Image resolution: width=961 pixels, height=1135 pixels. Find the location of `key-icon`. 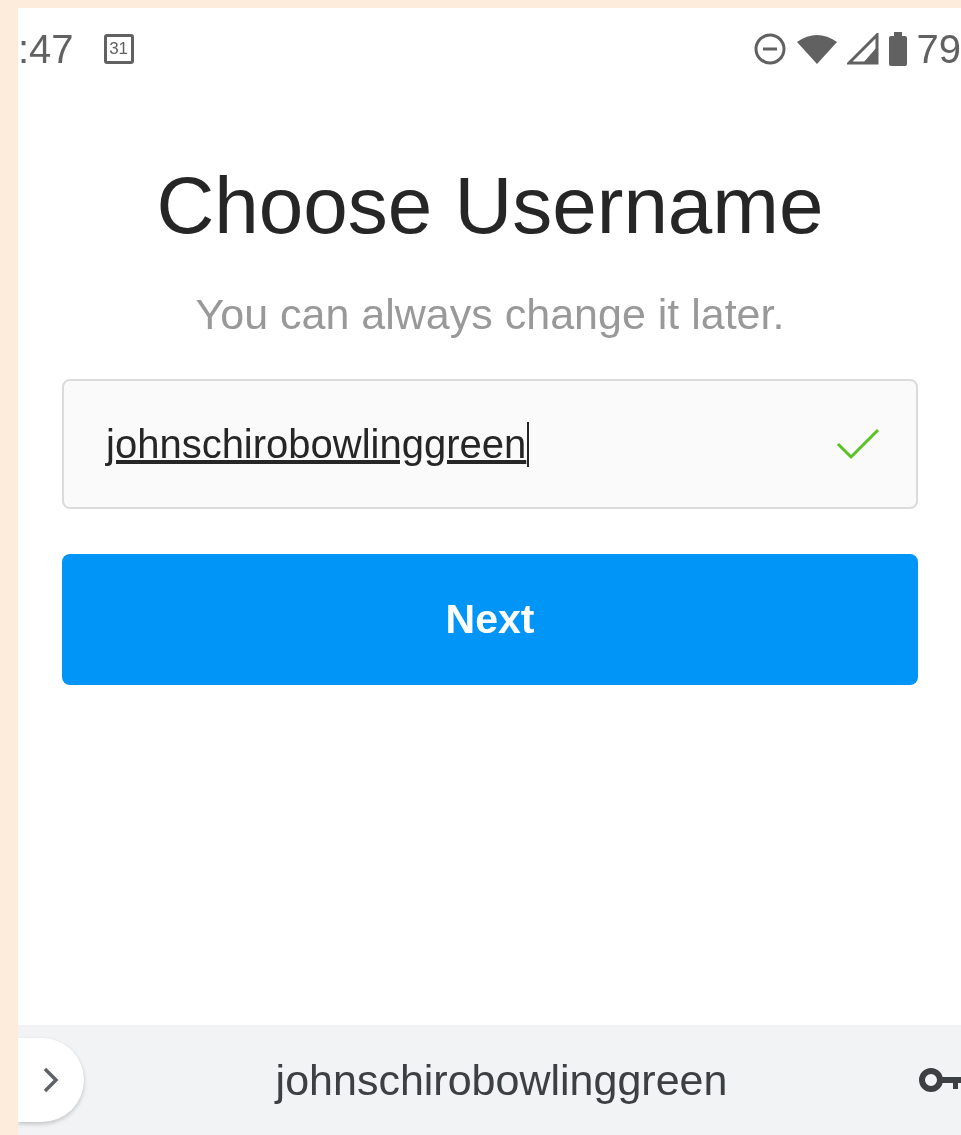

key-icon is located at coordinates (940, 1080).